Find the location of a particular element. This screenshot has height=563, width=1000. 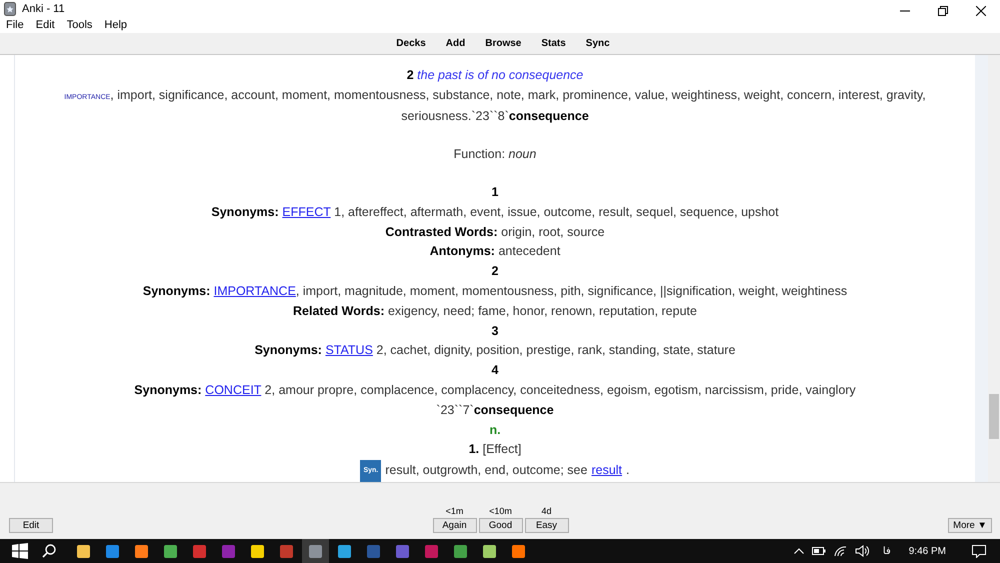

menu-item: Tools is located at coordinates (79, 25).